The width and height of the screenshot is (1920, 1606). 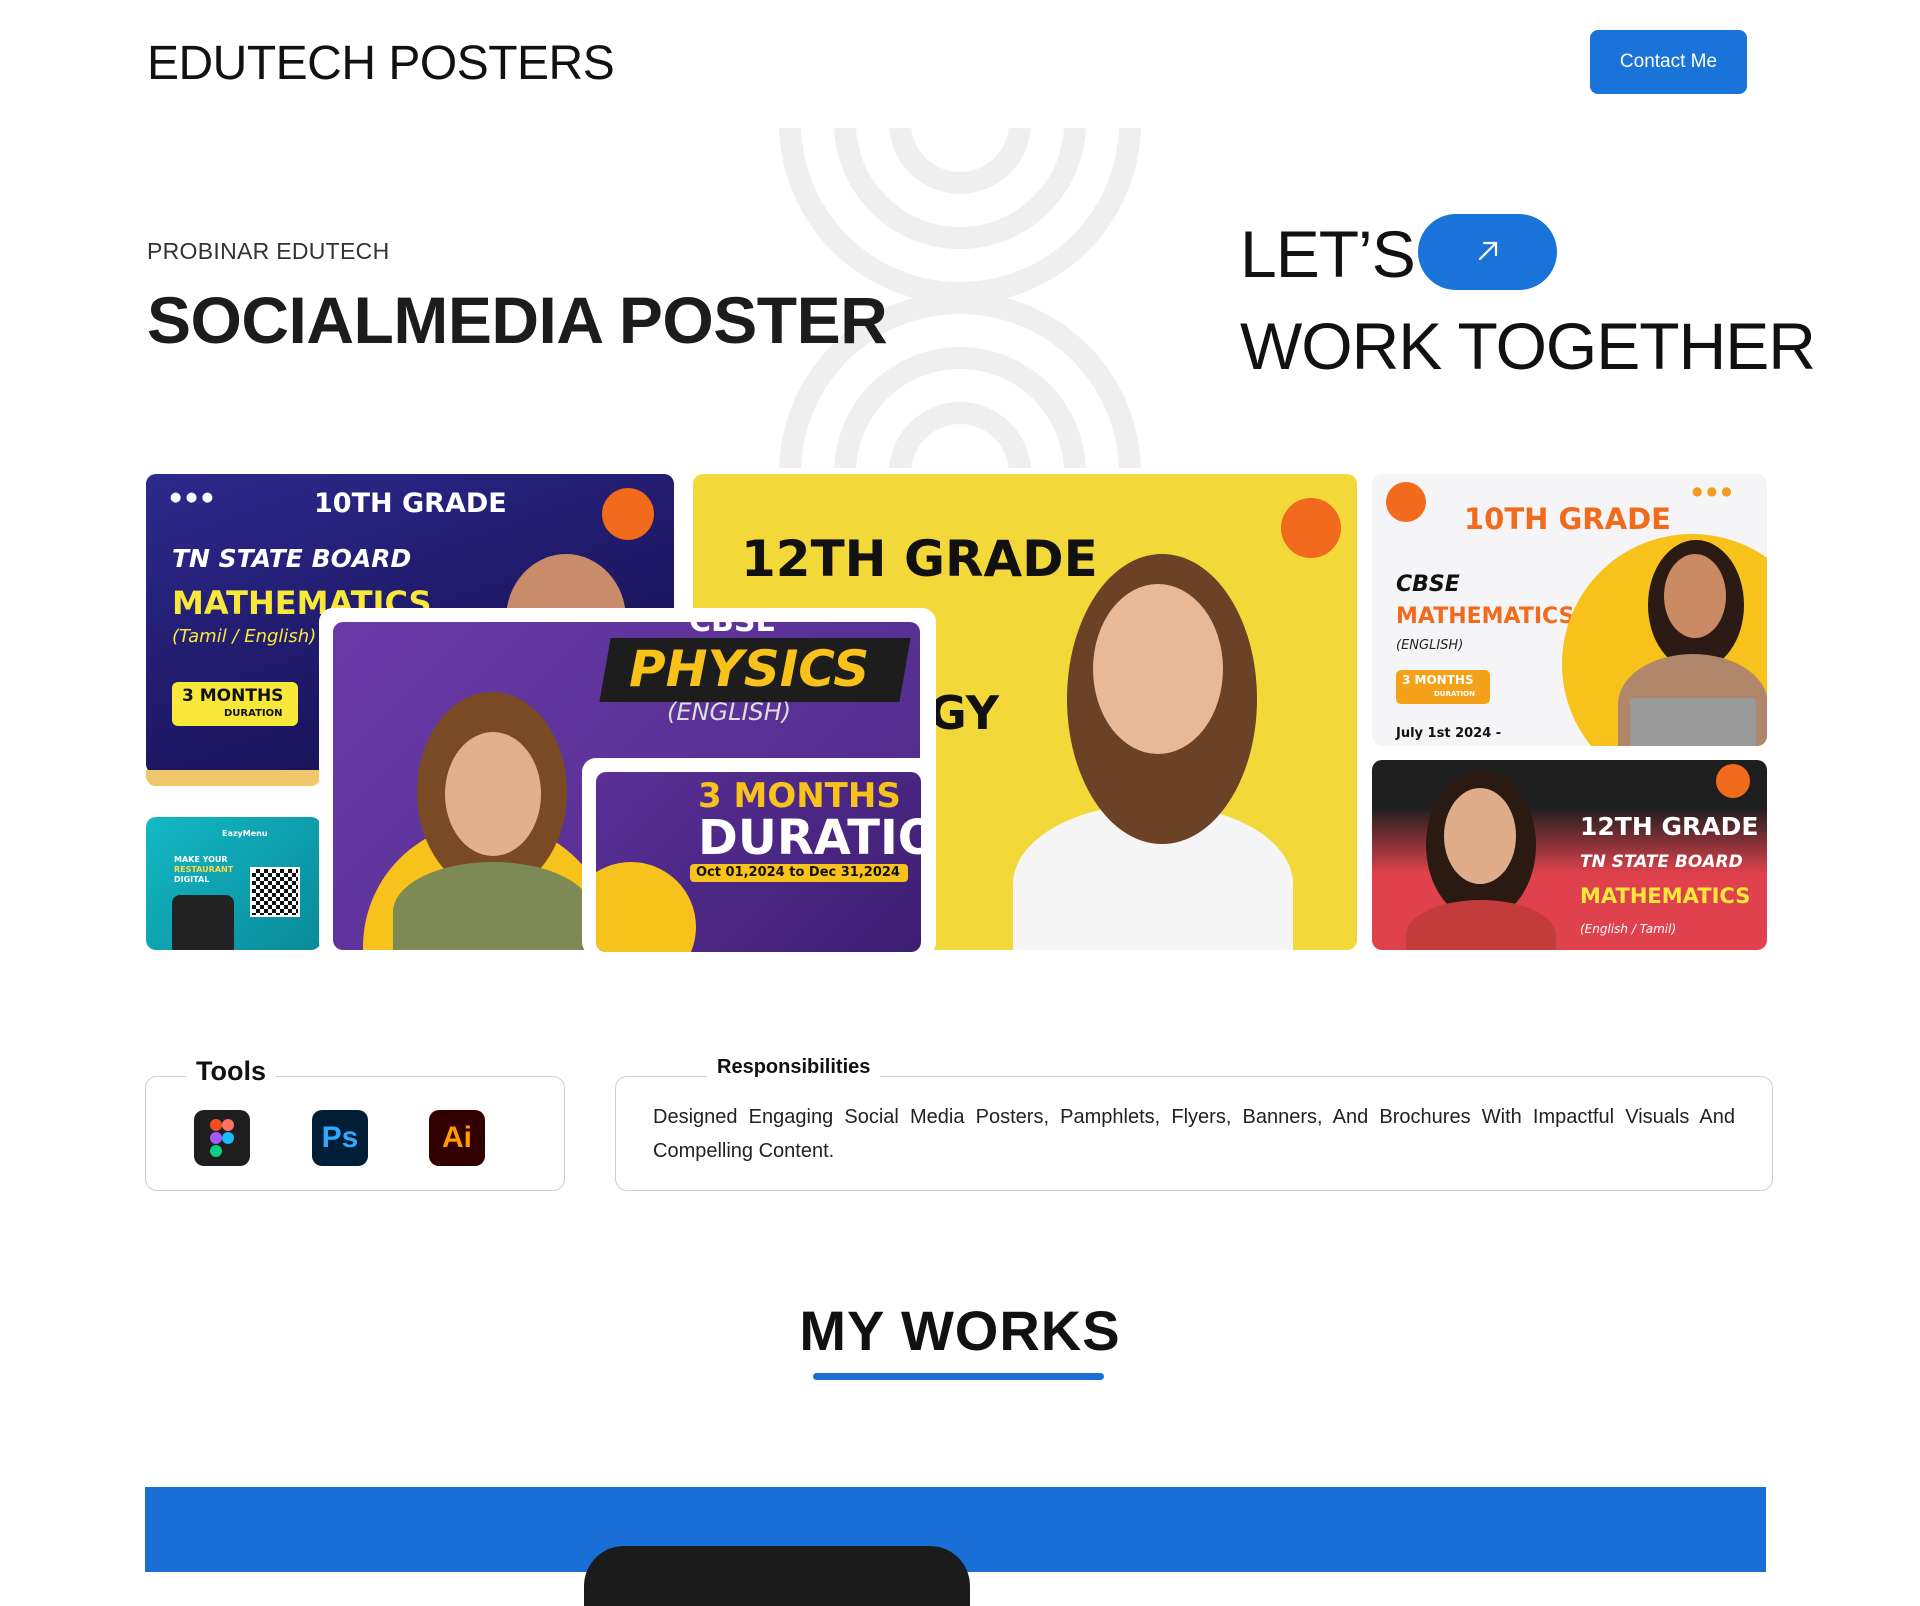 What do you see at coordinates (958, 1376) in the screenshot?
I see `heading-underline` at bounding box center [958, 1376].